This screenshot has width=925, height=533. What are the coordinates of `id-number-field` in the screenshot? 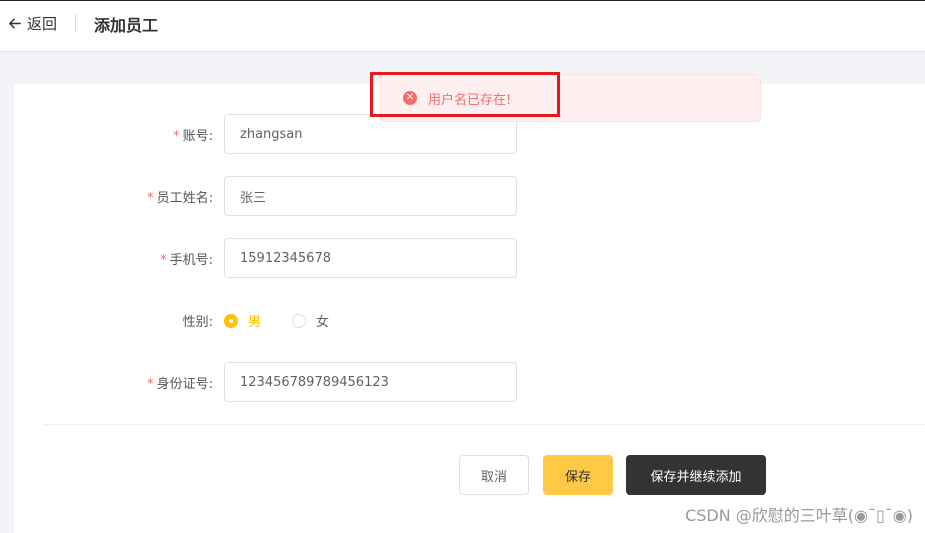 It's located at (370, 382).